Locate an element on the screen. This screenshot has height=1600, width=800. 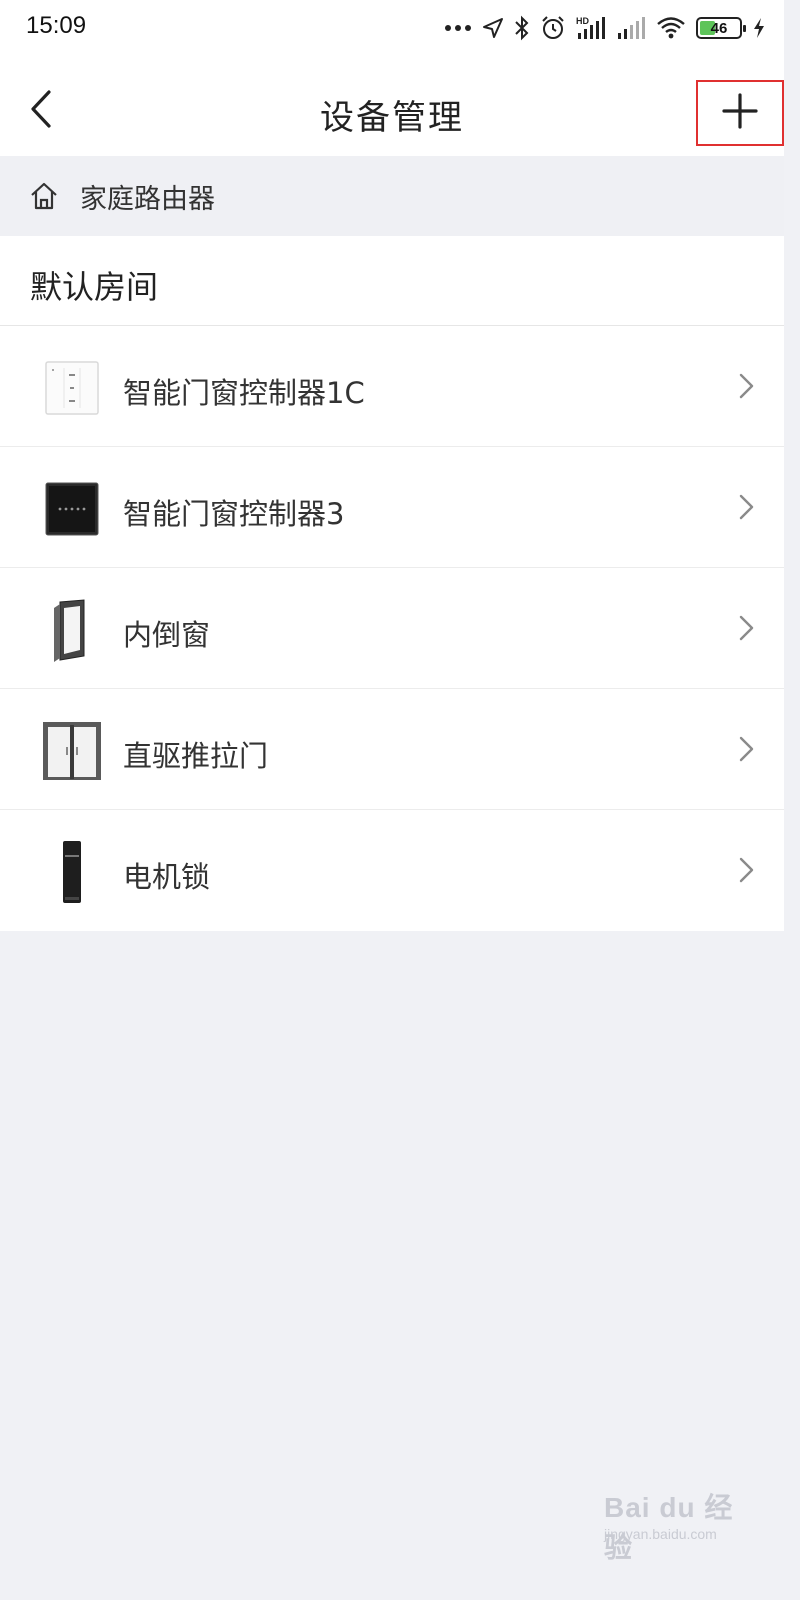
more-dots-icon is located at coordinates (458, 28).